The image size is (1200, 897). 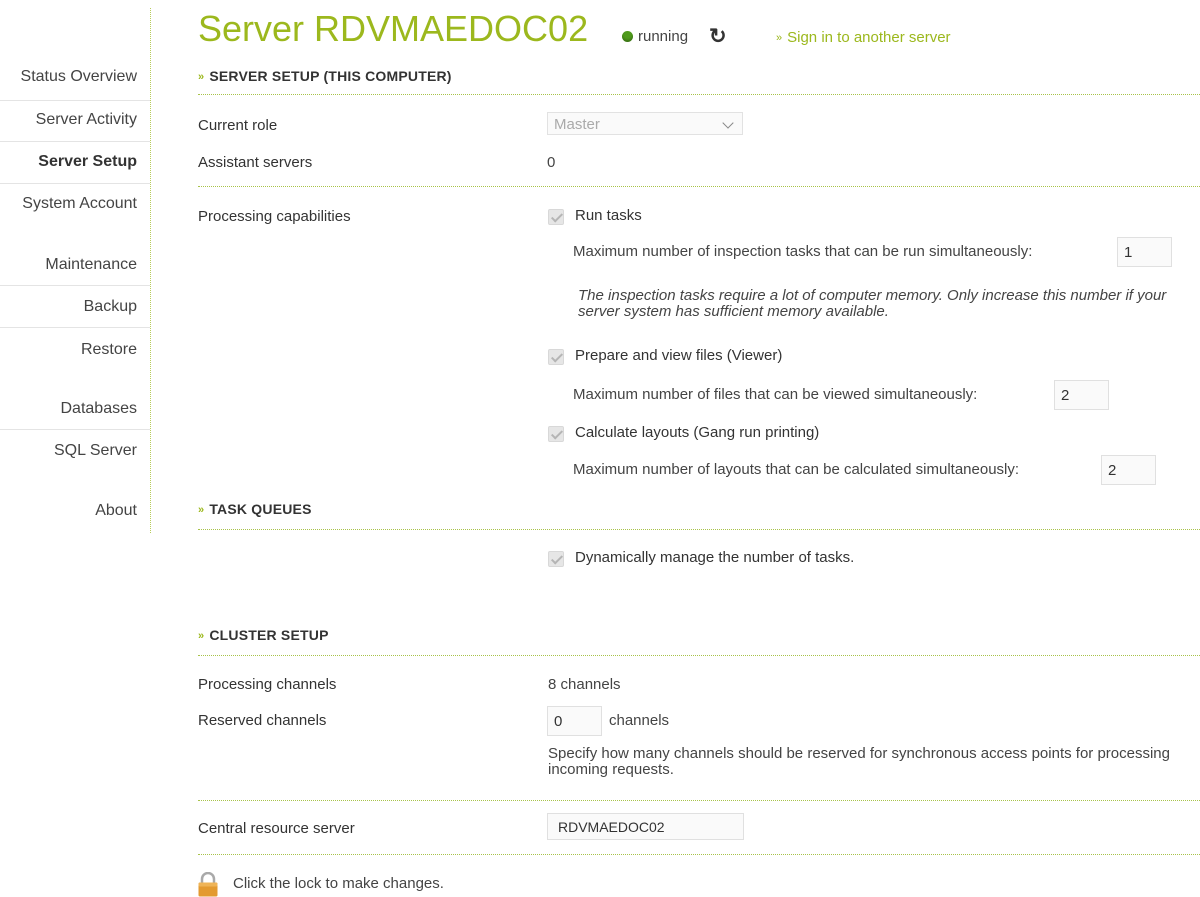 What do you see at coordinates (627, 36) in the screenshot?
I see `status-running-icon` at bounding box center [627, 36].